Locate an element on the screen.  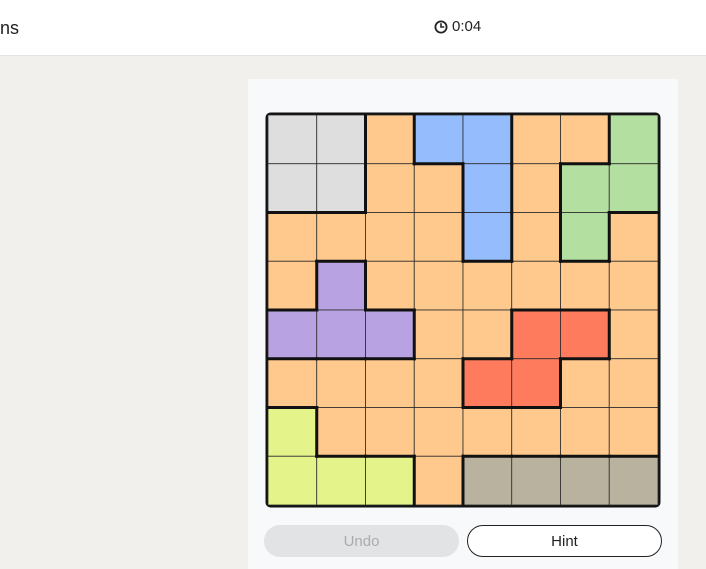
cell-purple-r4c0 is located at coordinates (292, 334).